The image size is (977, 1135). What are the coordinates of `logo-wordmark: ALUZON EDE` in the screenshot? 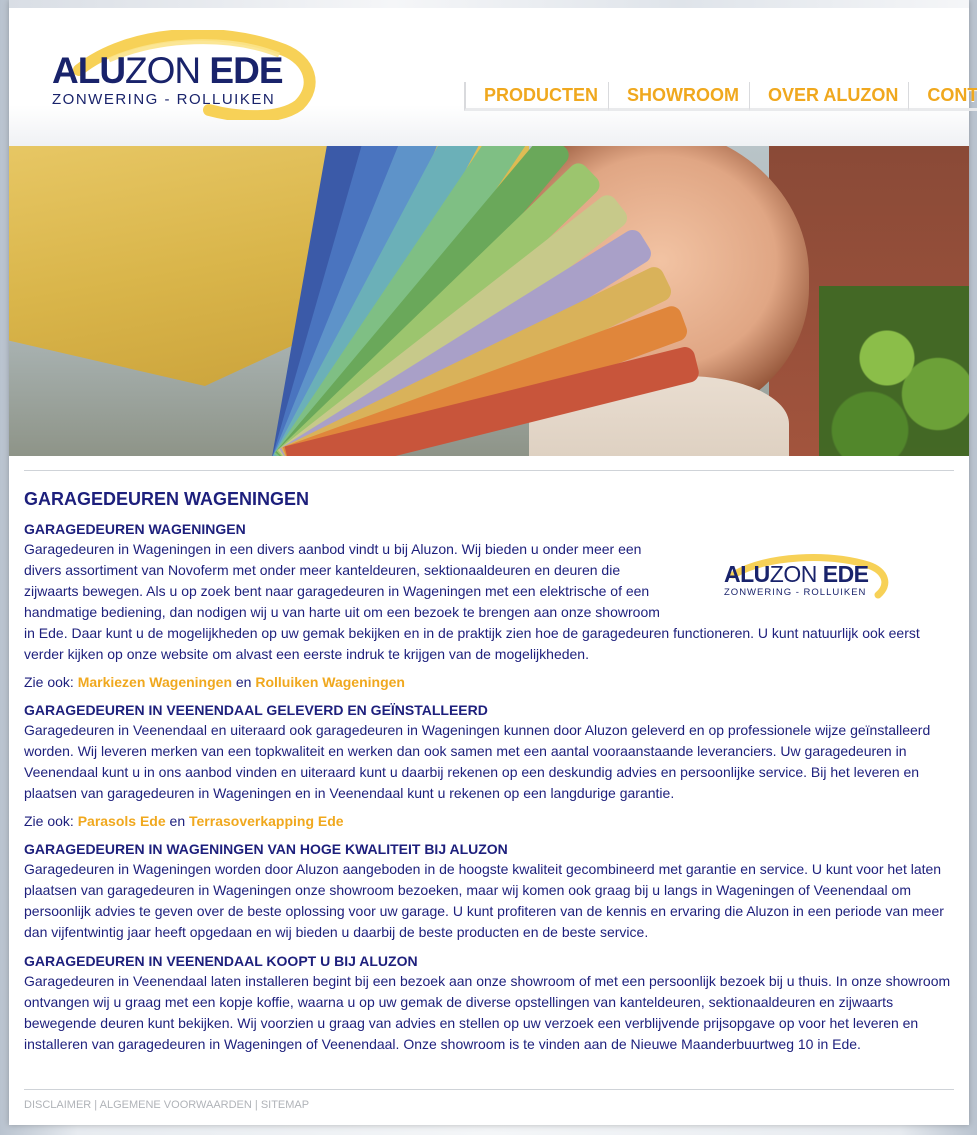 It's located at (168, 70).